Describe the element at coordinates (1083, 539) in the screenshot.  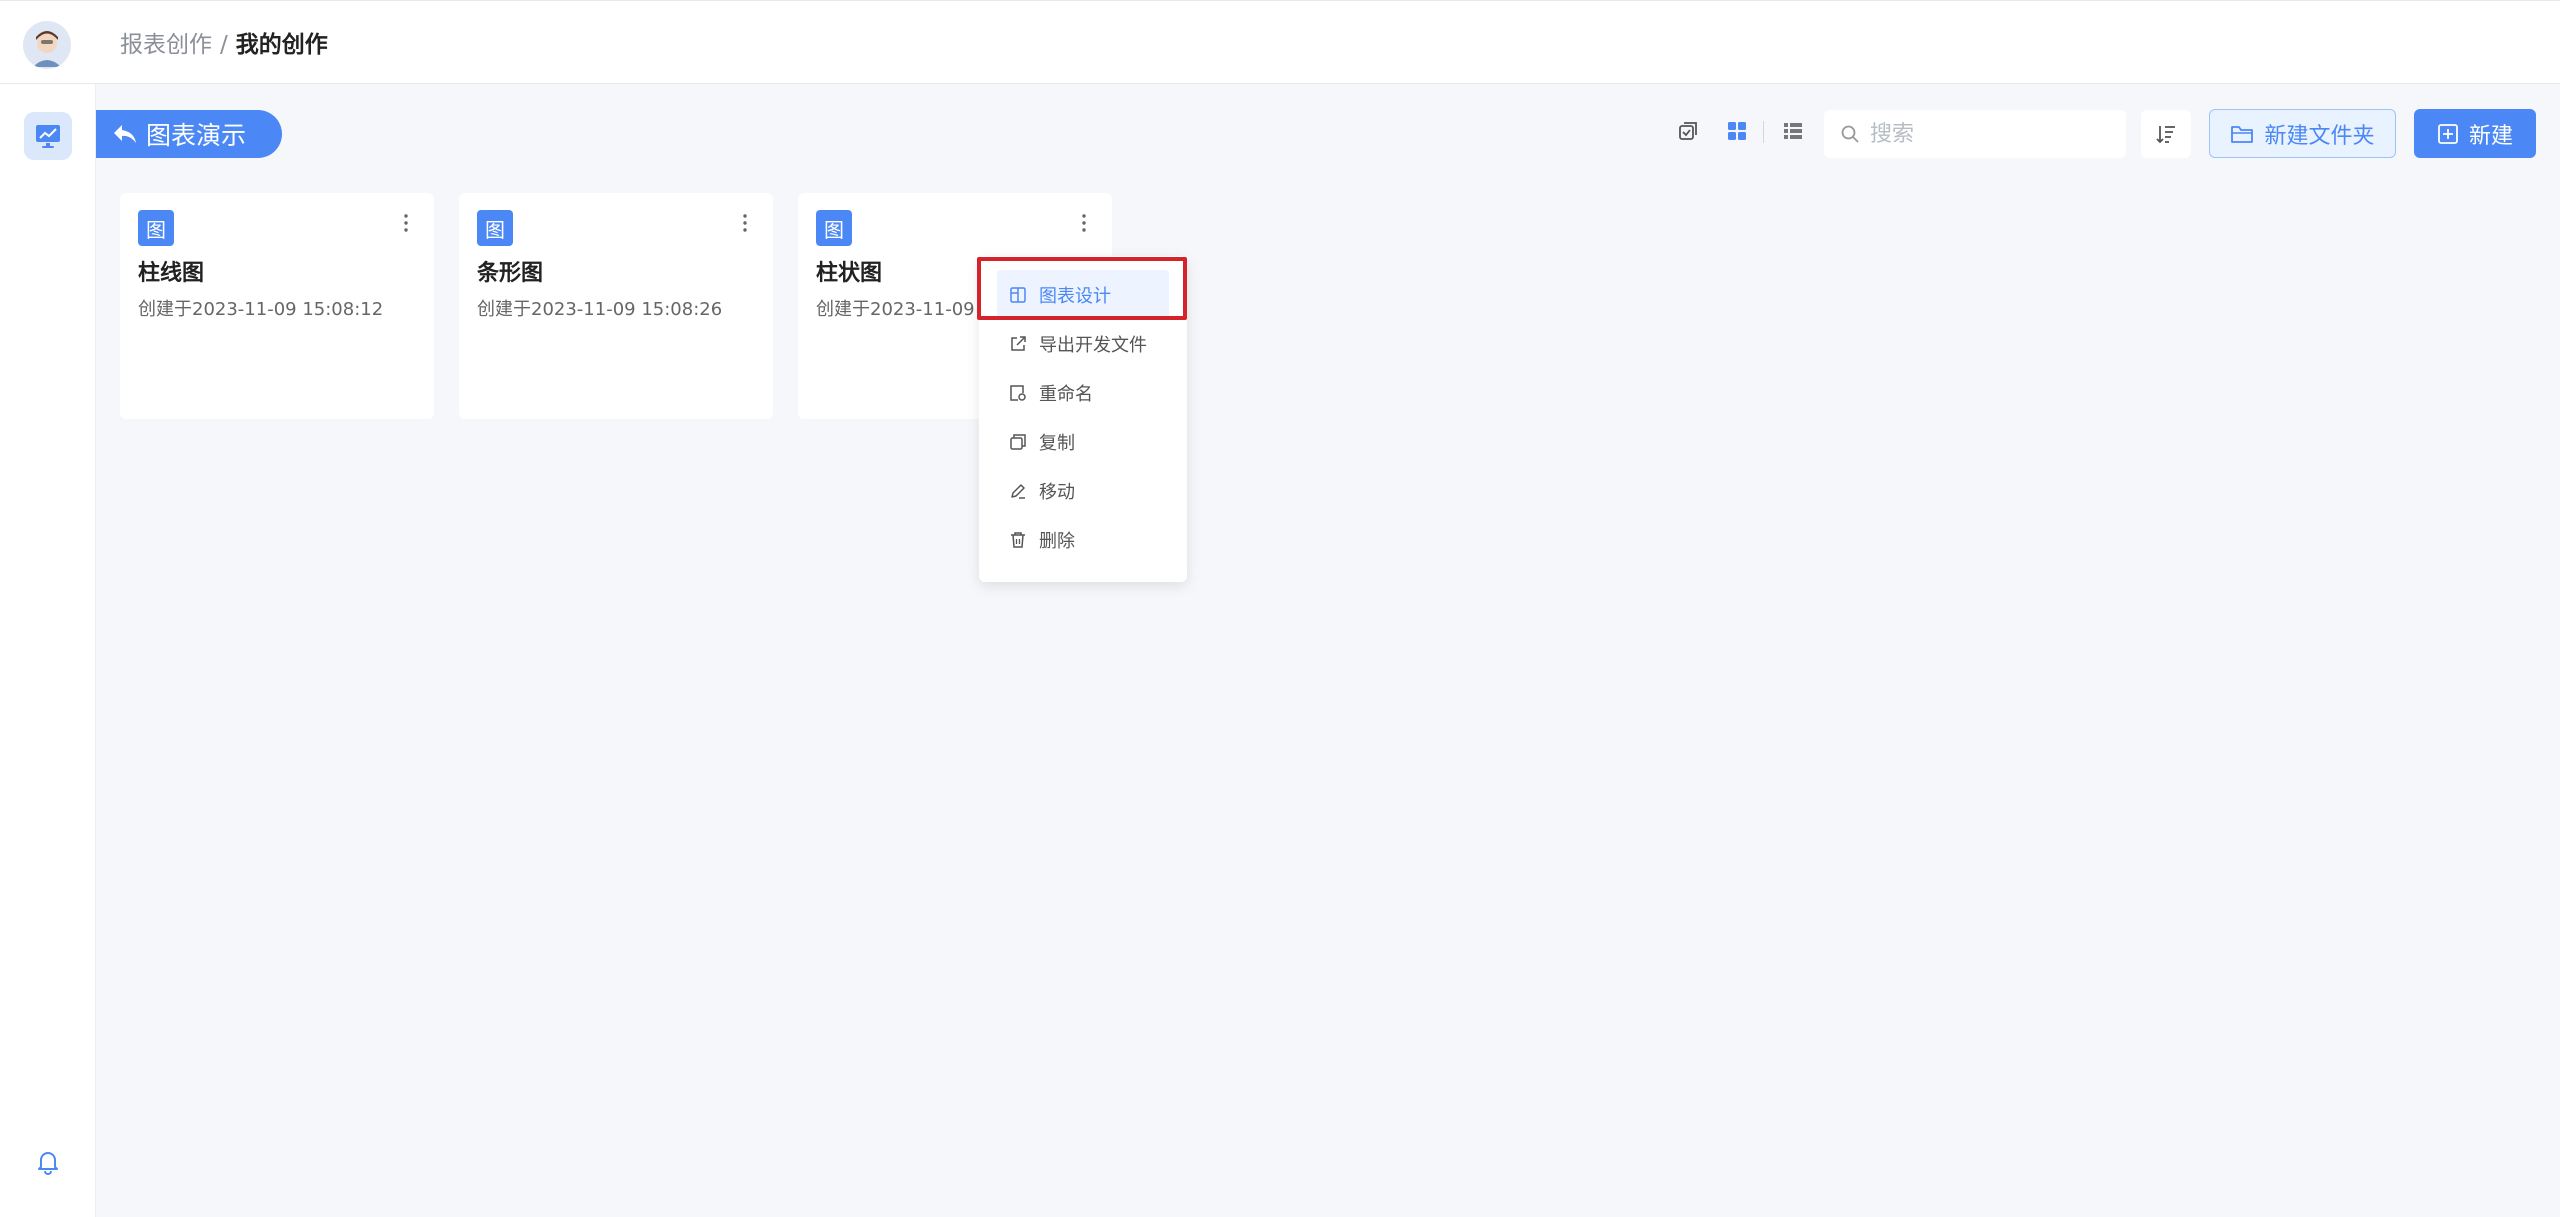
I see `menu-item-delete: 删除` at that location.